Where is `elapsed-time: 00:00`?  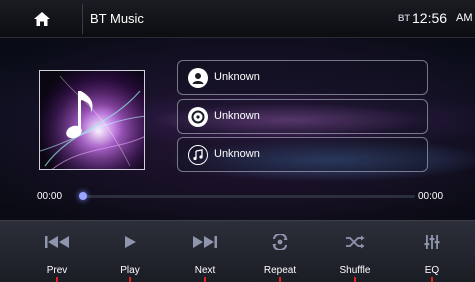 elapsed-time: 00:00 is located at coordinates (50, 196).